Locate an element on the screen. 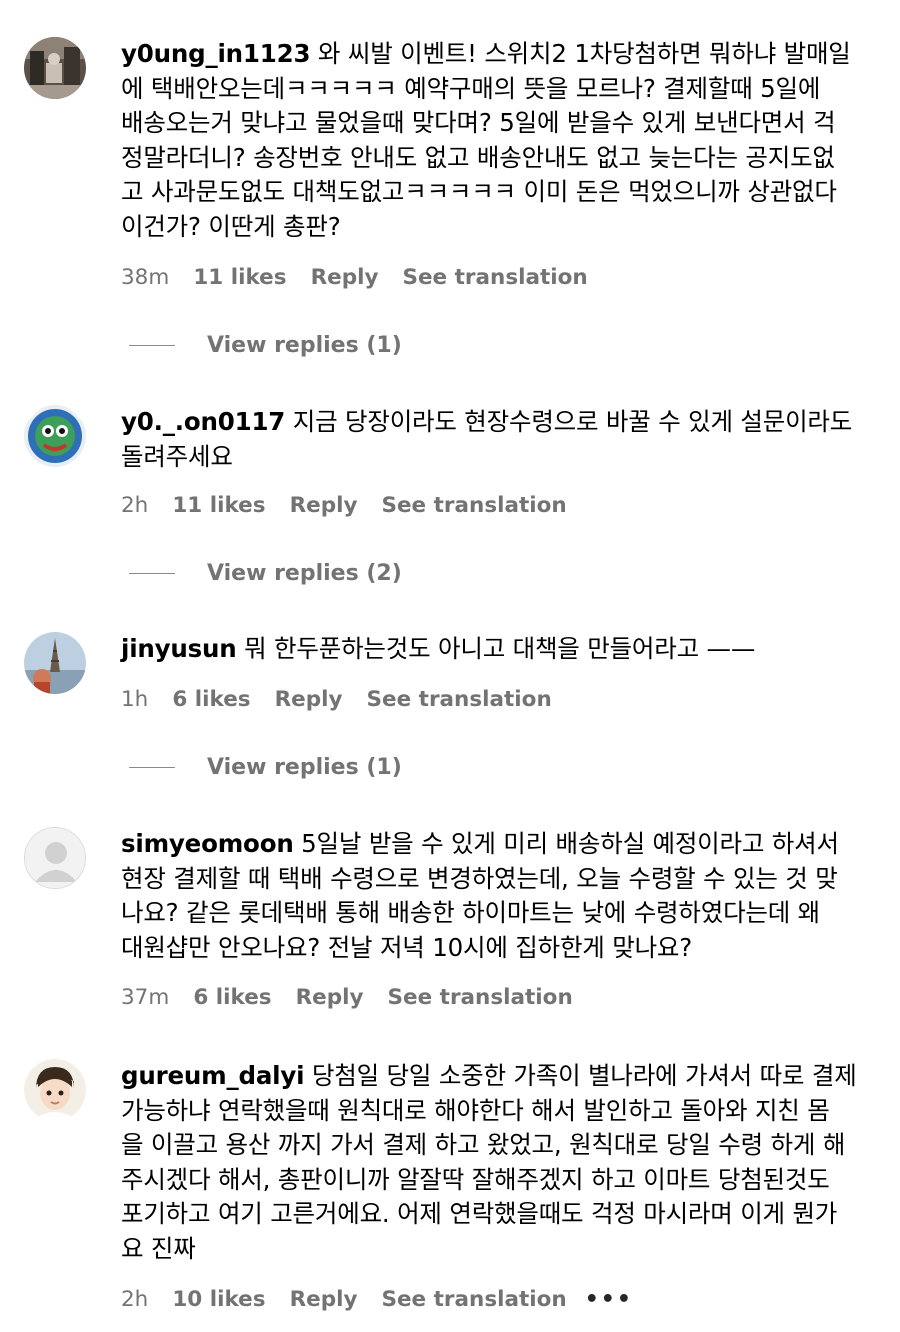 This screenshot has height=1332, width=900. comment-time: 37m is located at coordinates (145, 997).